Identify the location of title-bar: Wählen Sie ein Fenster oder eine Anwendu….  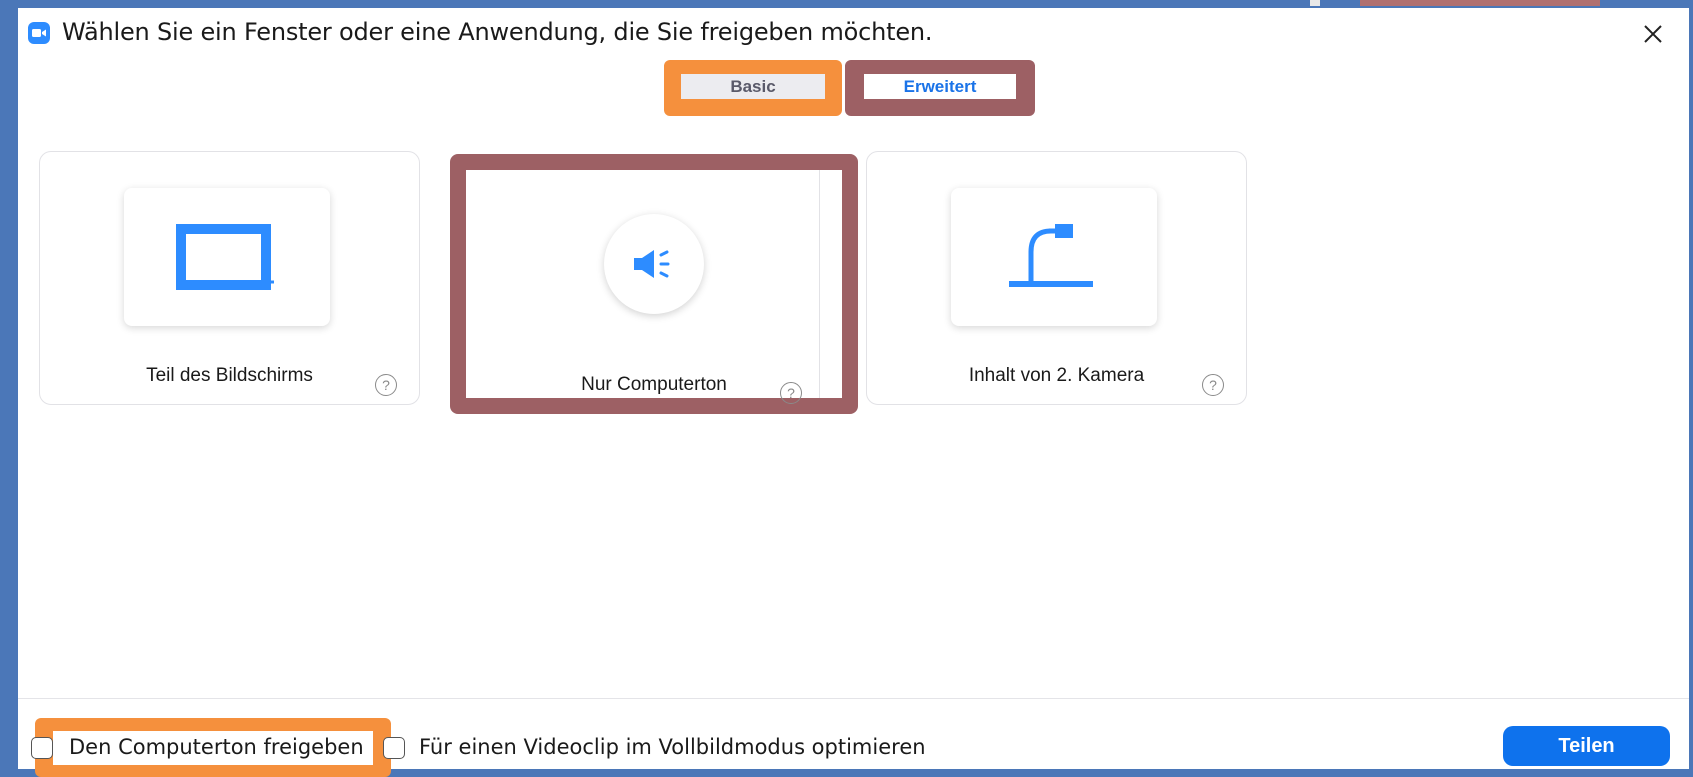
(853, 30).